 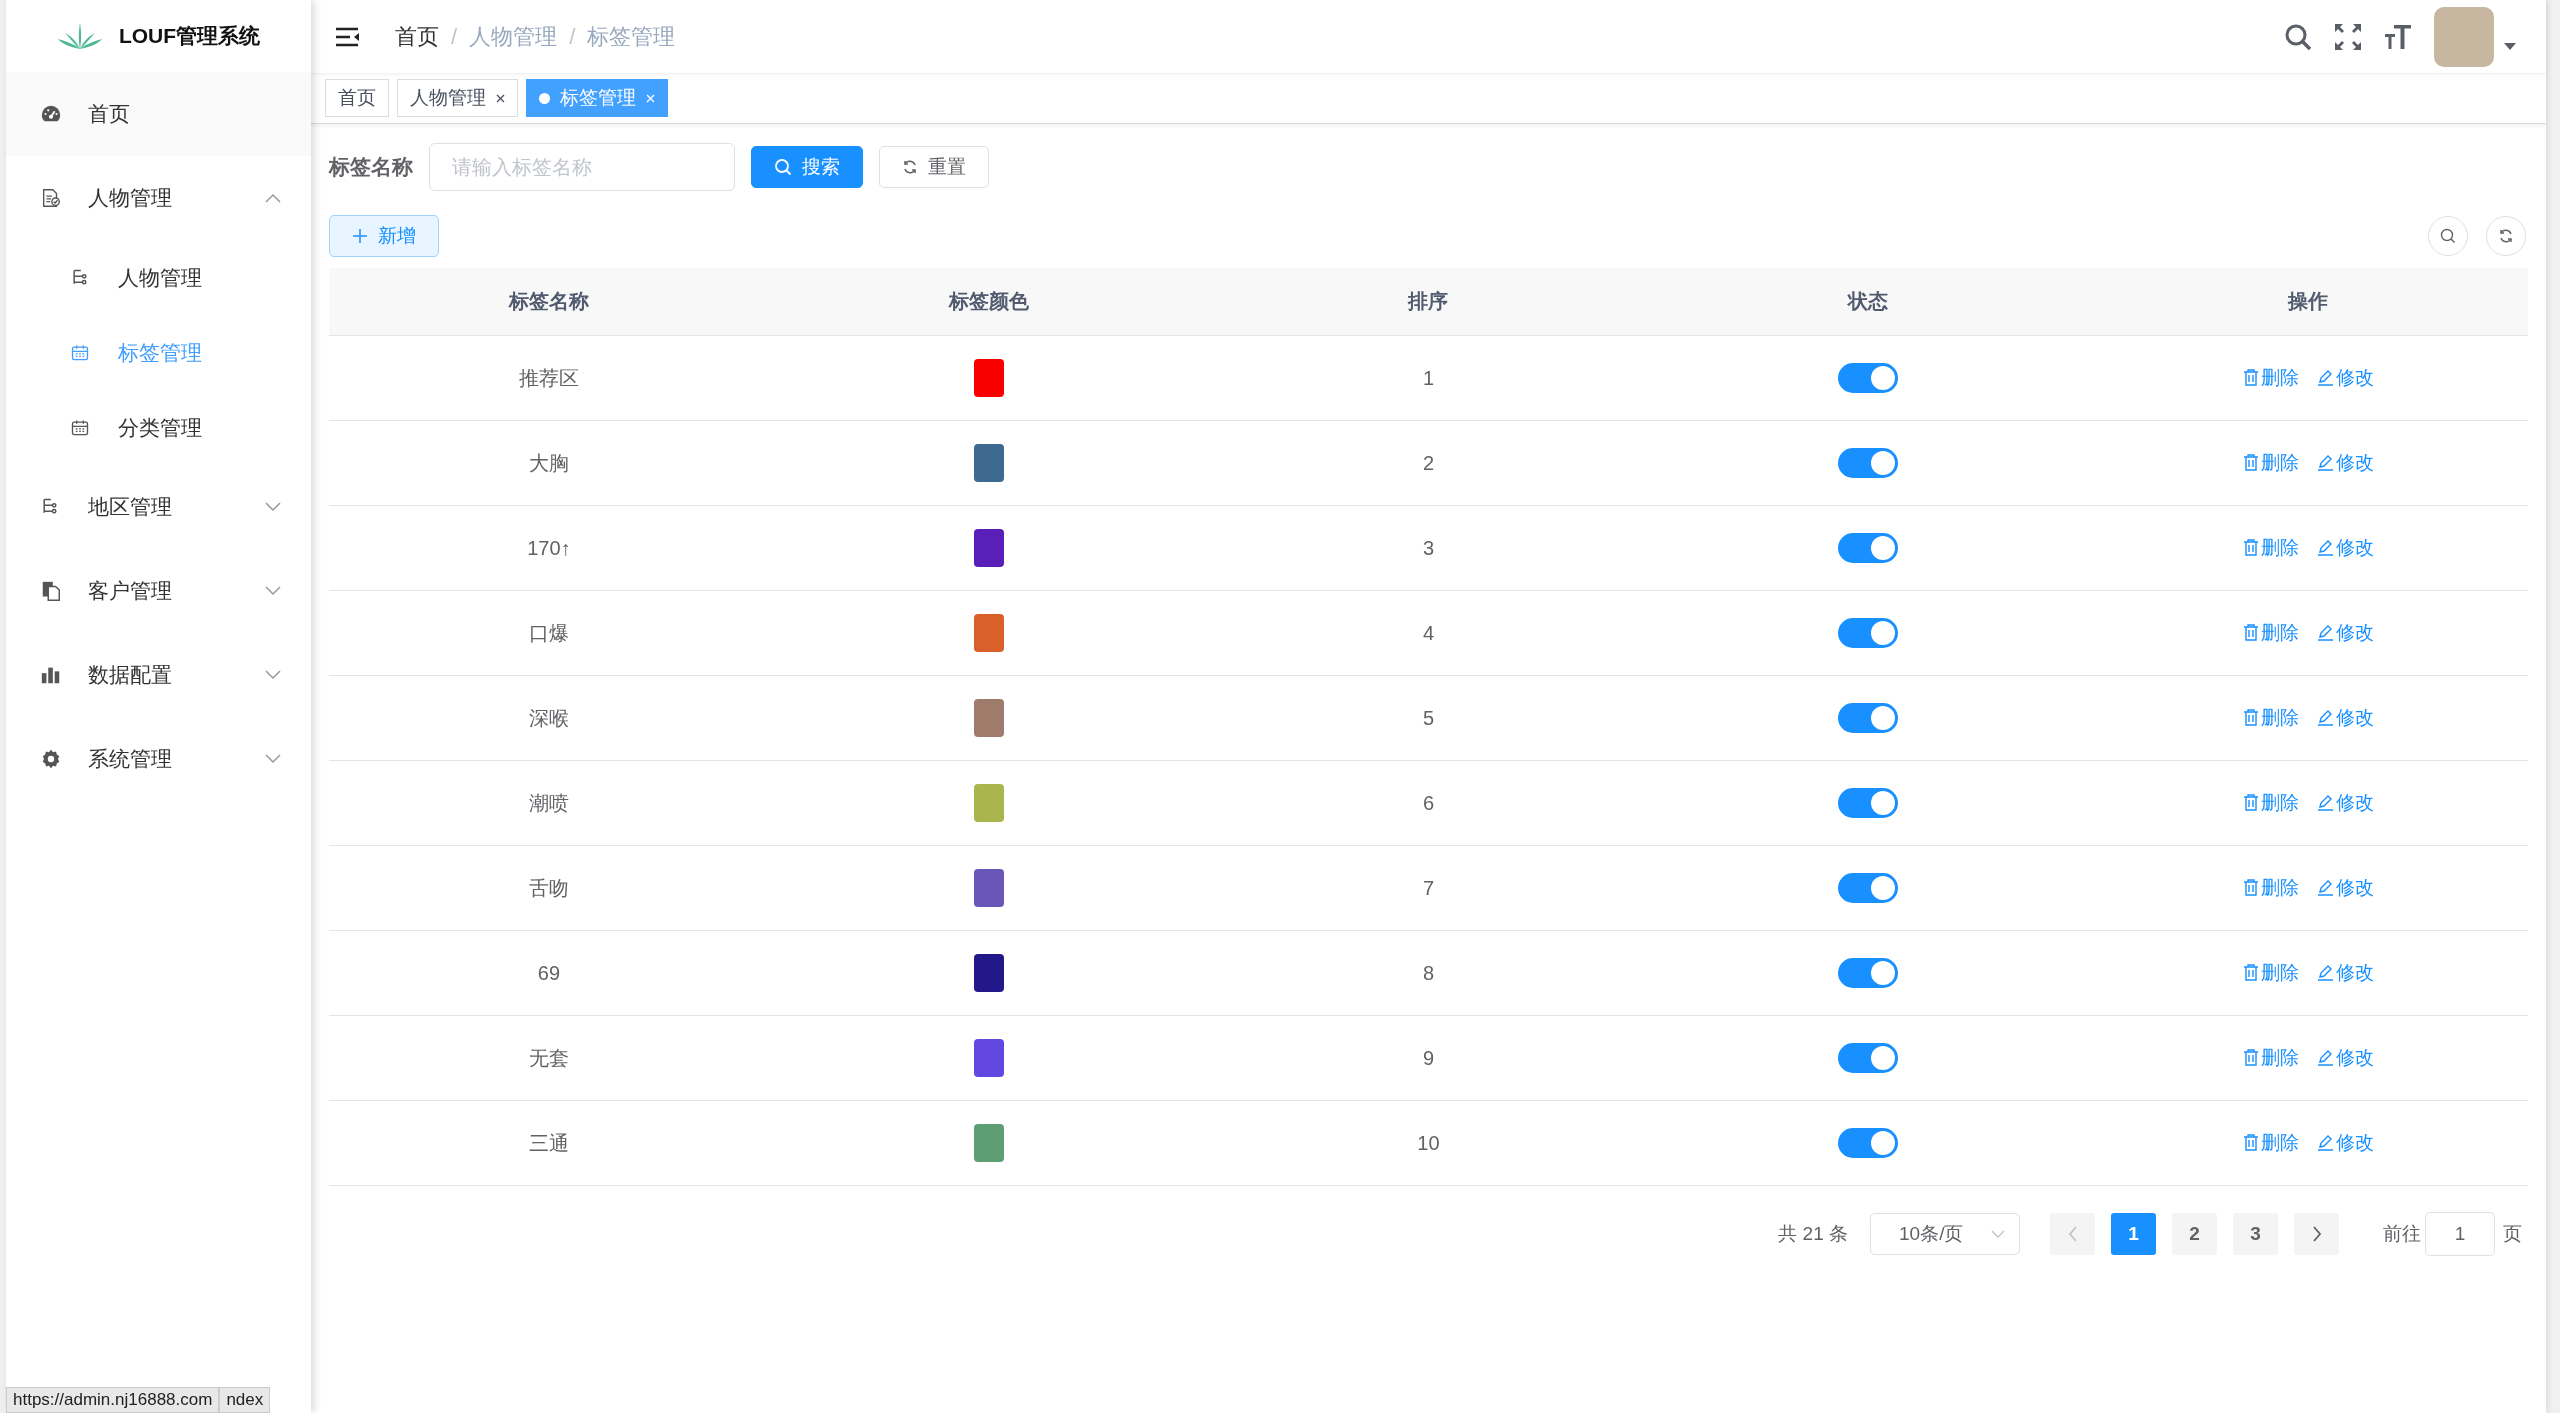 I want to click on menu-toggle-icon, so click(x=348, y=36).